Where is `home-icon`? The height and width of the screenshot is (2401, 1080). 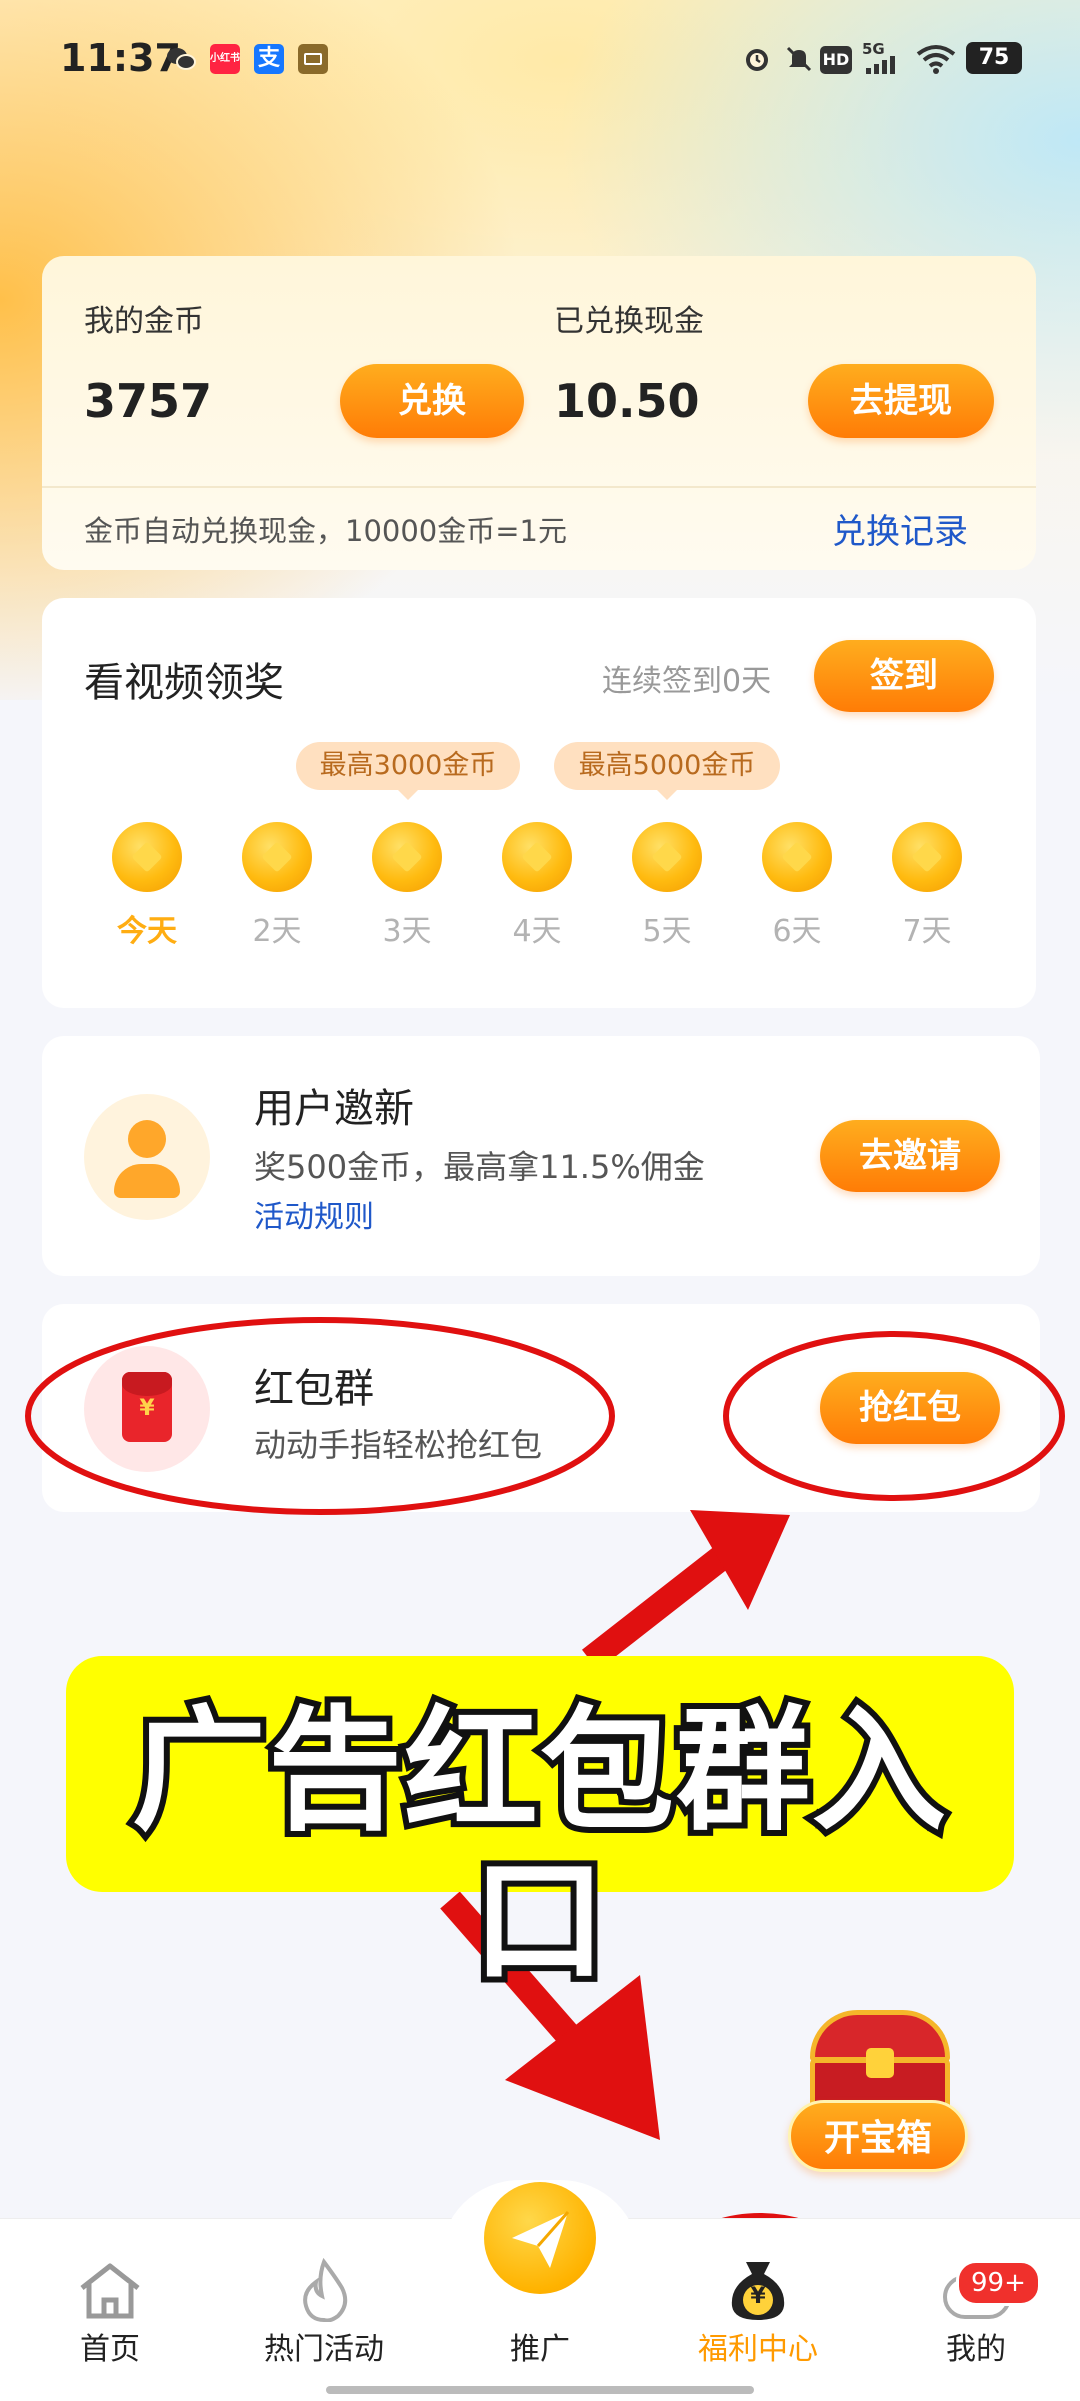 home-icon is located at coordinates (110, 2290).